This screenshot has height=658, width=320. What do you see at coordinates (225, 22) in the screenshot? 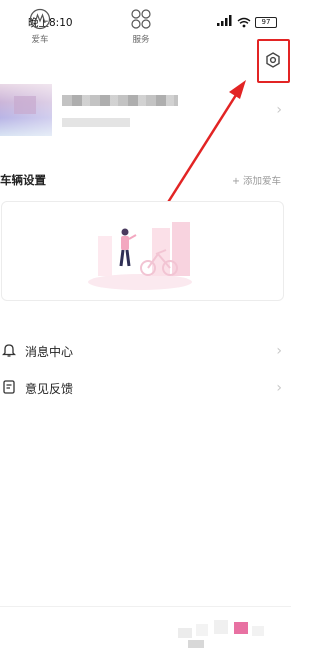
I see `signal-icon` at bounding box center [225, 22].